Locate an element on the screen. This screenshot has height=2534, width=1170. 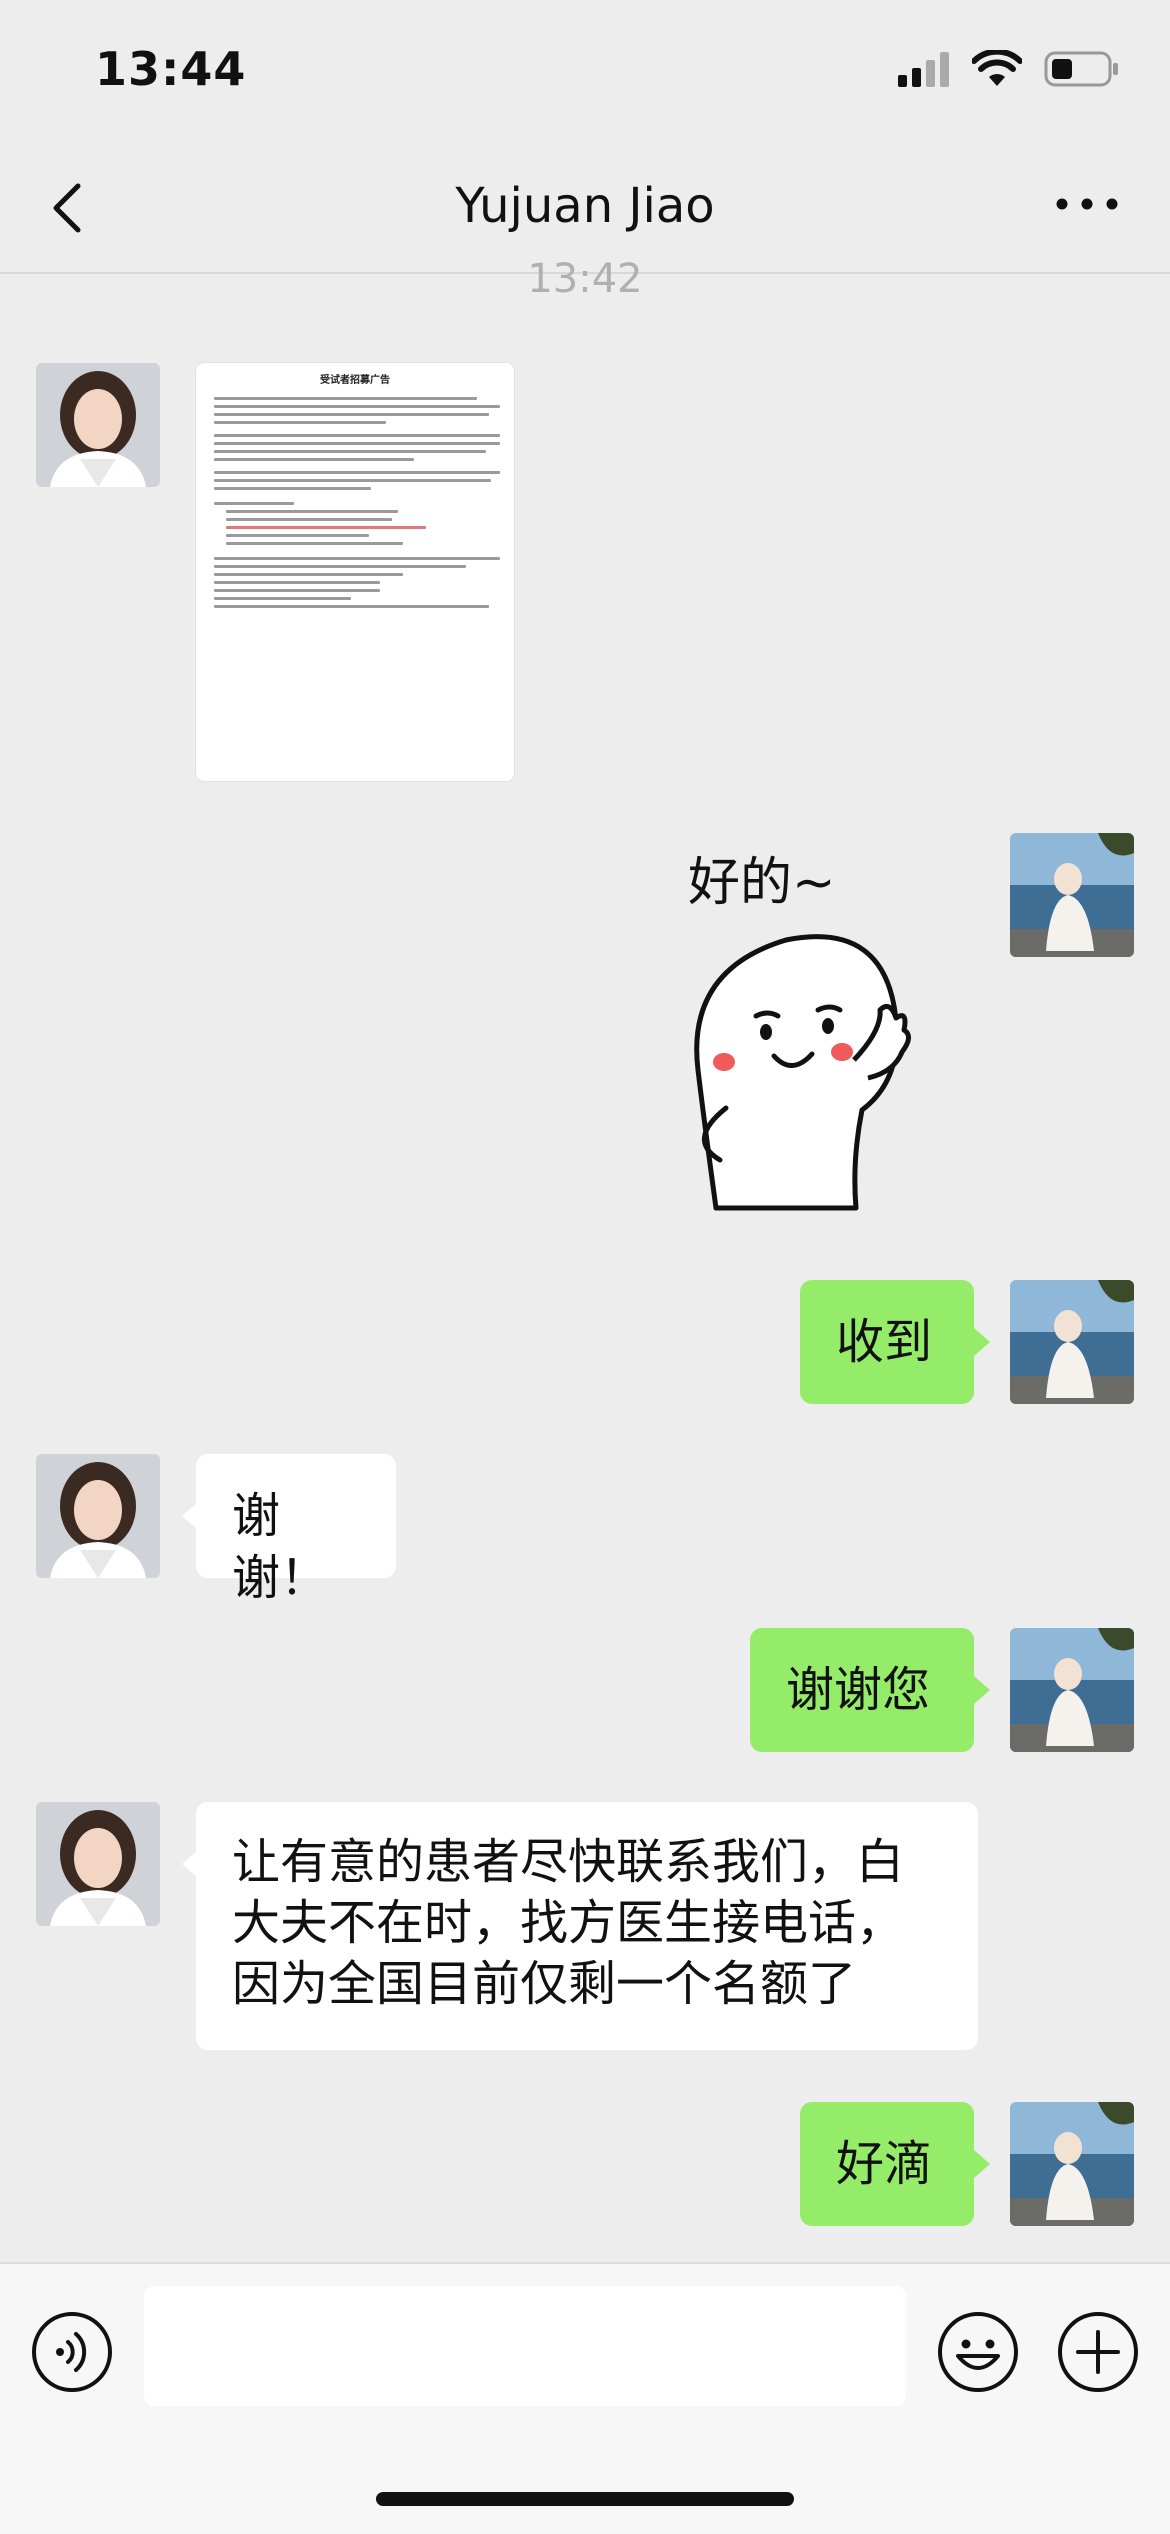
more-icon is located at coordinates (1087, 204).